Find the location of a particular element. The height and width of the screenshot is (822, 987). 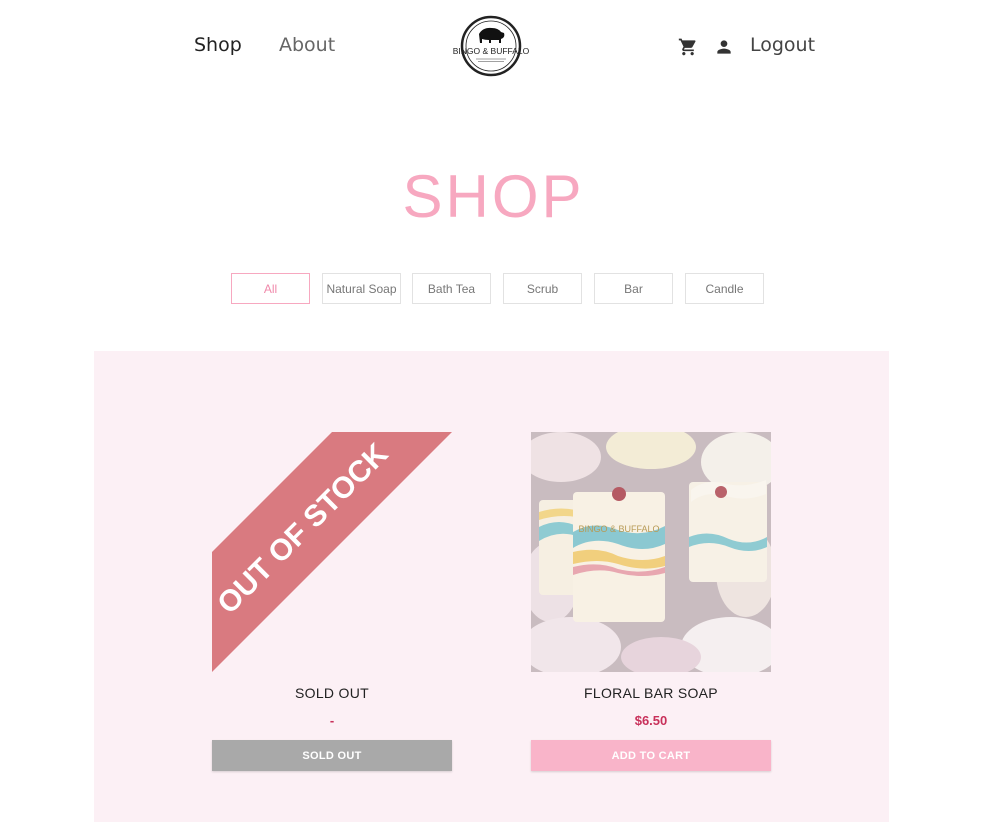

soap-stamp: BINGO & BUFFALO is located at coordinates (618, 529).